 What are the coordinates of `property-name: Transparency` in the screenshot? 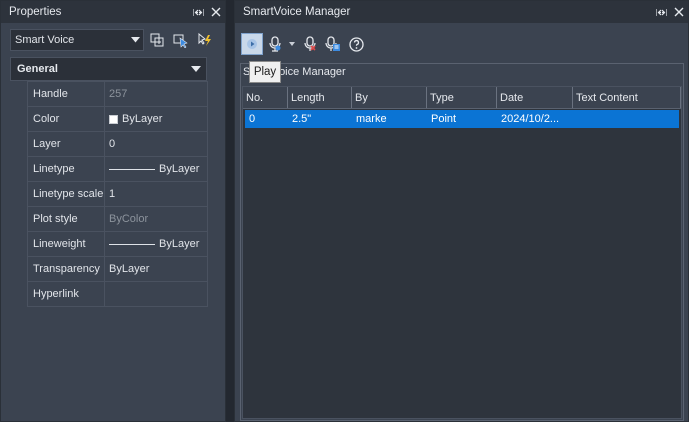 It's located at (66, 269).